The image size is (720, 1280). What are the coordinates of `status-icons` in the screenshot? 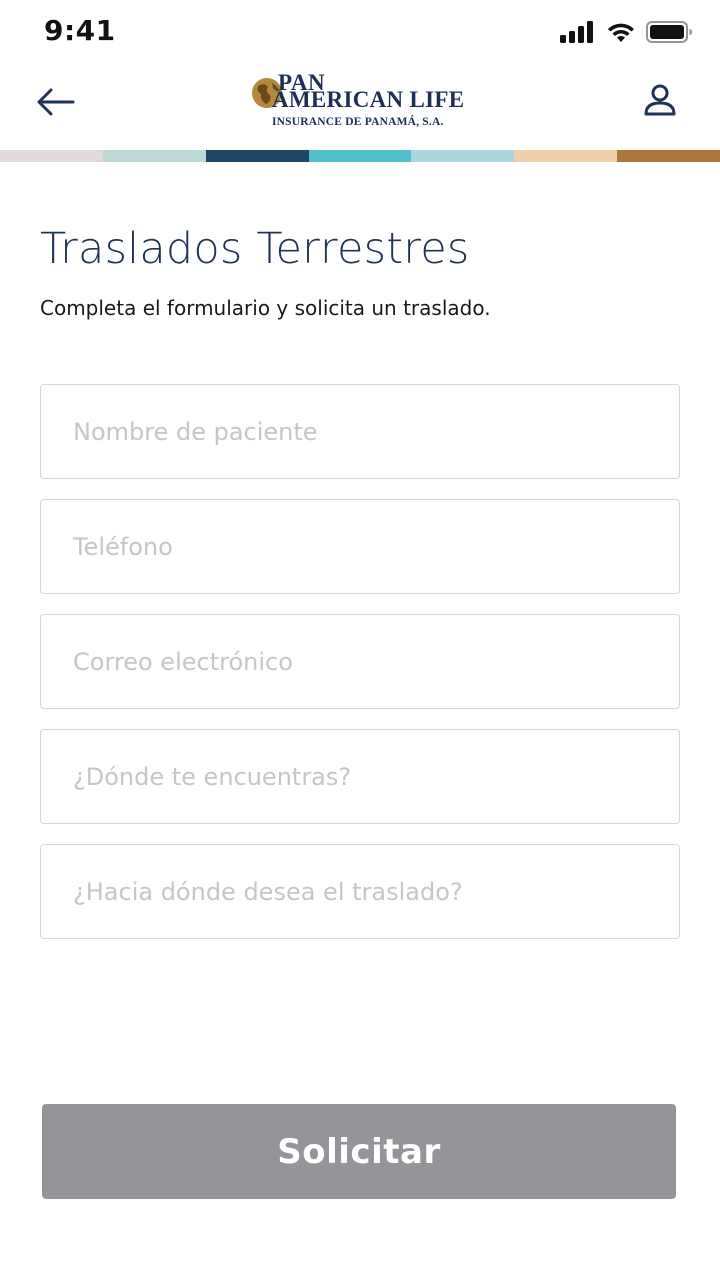 It's located at (627, 34).